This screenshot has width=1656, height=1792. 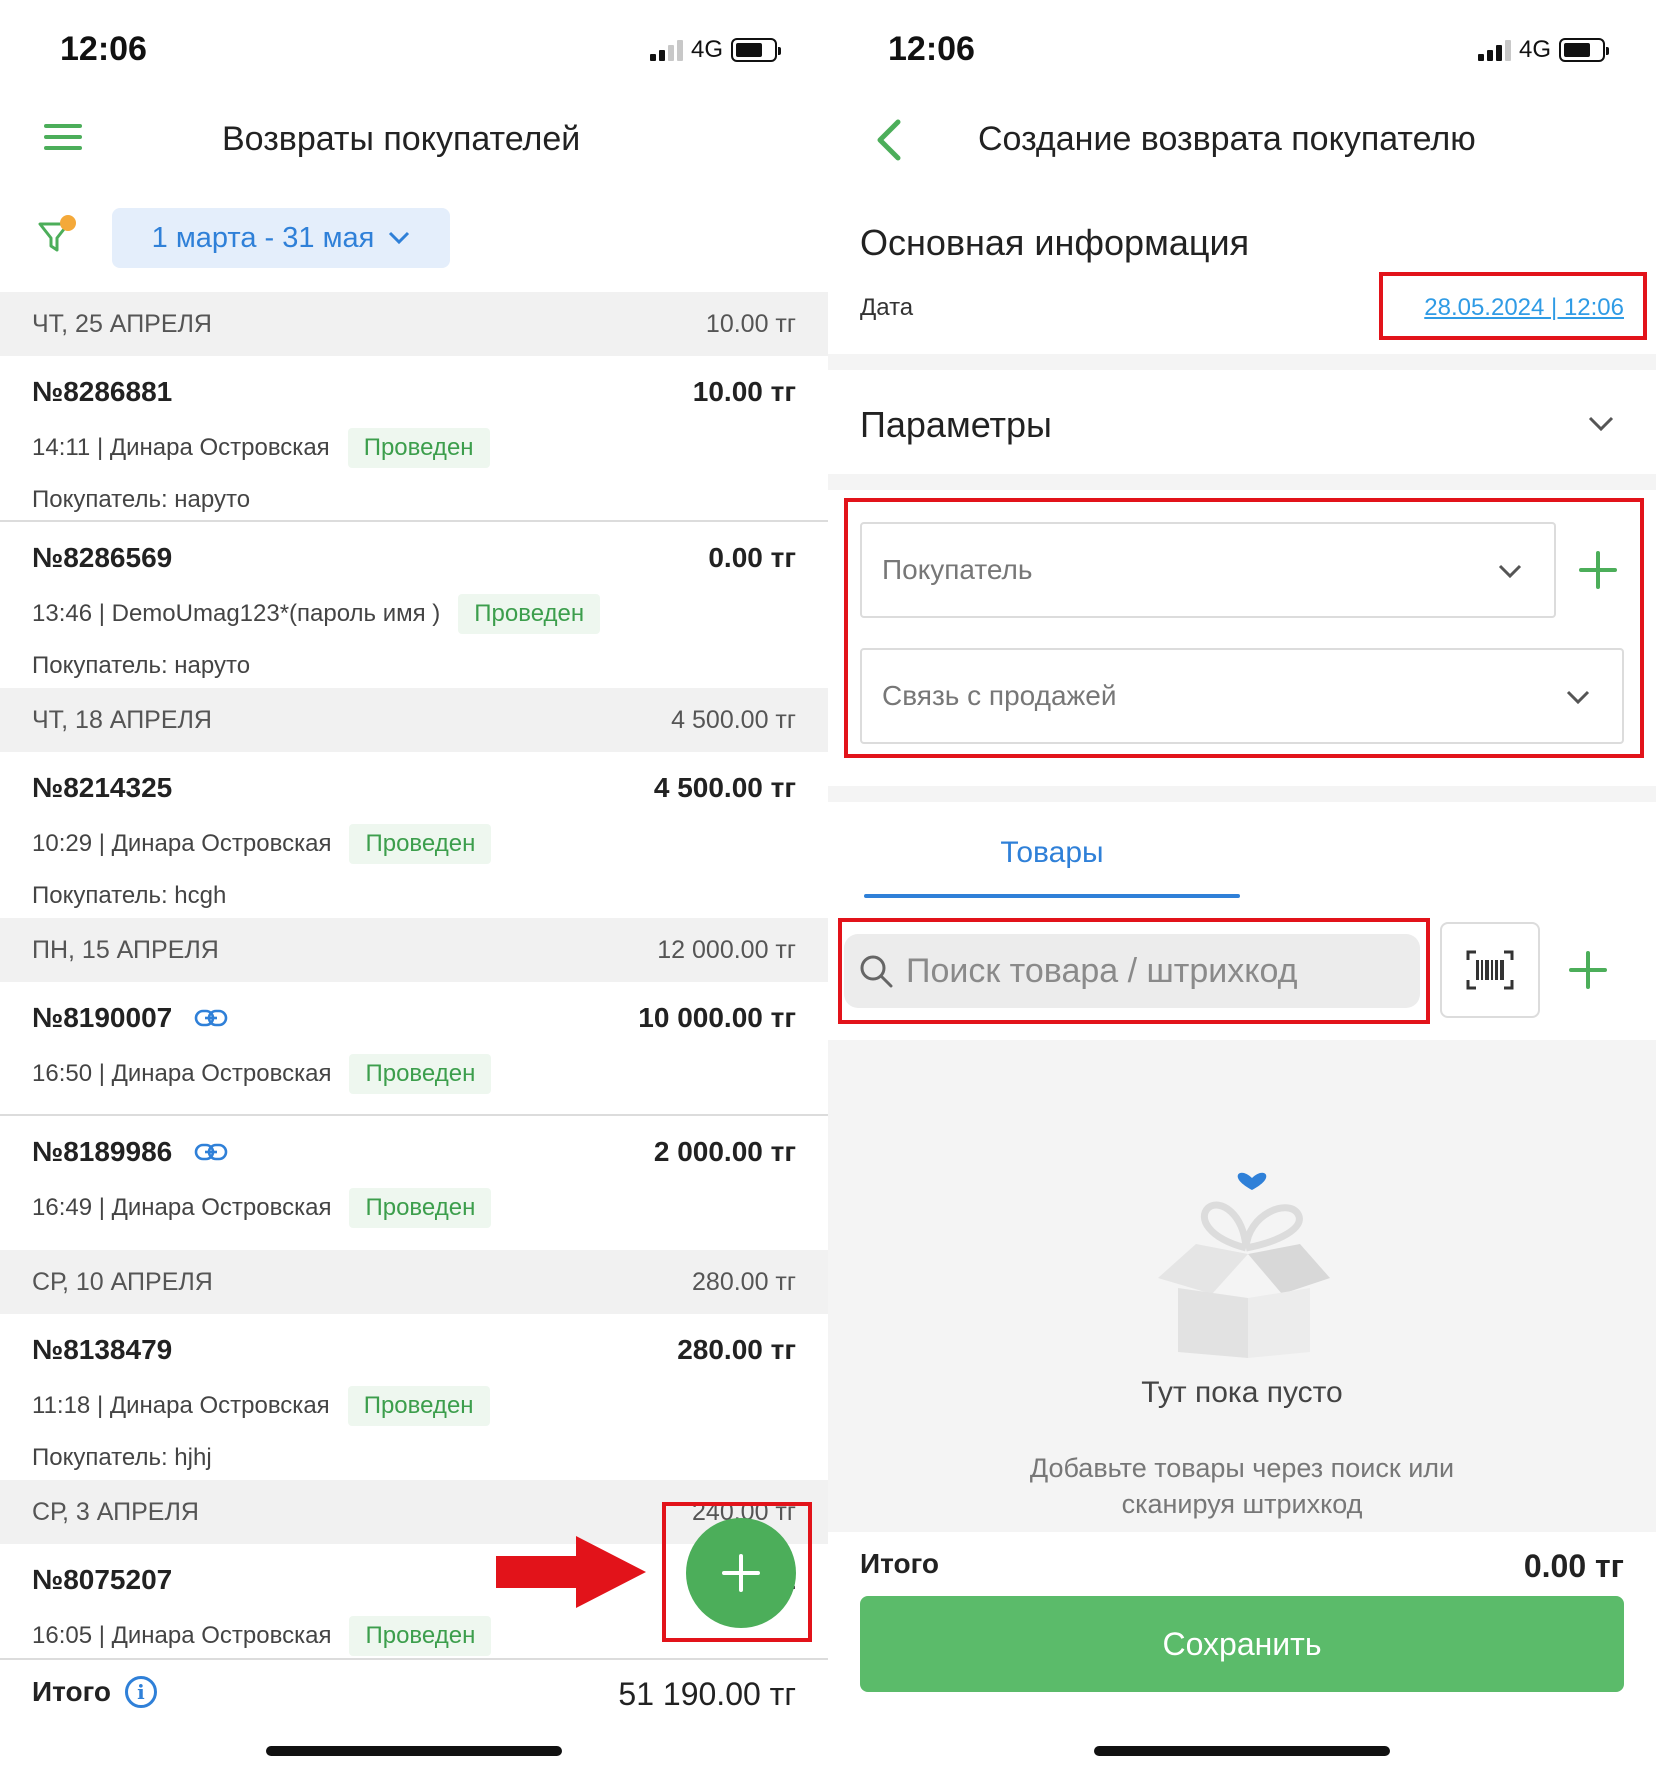 I want to click on date-range-label: 1 марта - 31 мая, so click(x=263, y=237).